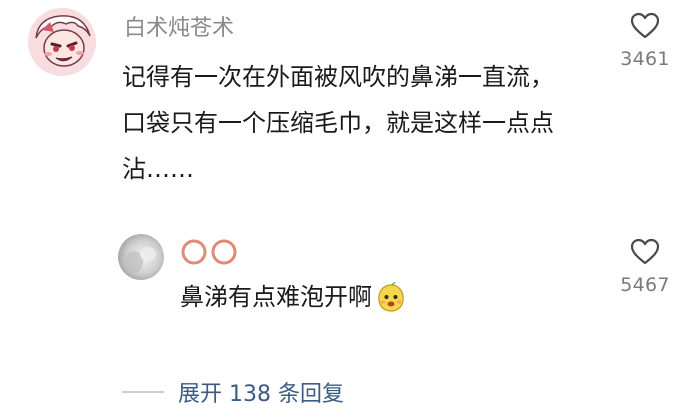  Describe the element at coordinates (276, 297) in the screenshot. I see `comment-line: 鼻涕有点难泡开啊` at that location.